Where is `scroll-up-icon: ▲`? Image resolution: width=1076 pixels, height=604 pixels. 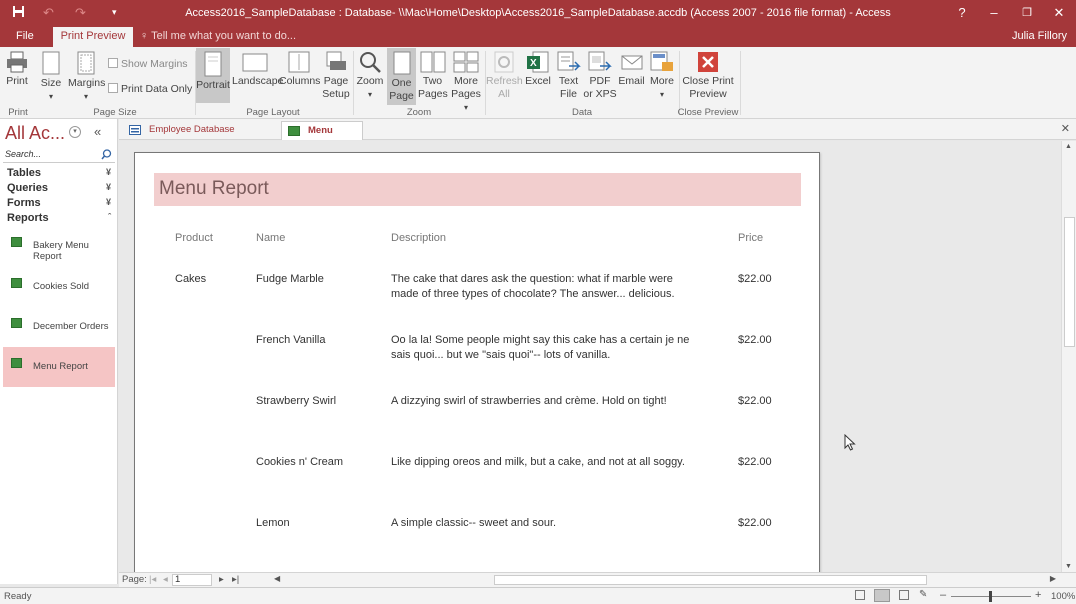
scroll-up-icon: ▲ is located at coordinates (1068, 146).